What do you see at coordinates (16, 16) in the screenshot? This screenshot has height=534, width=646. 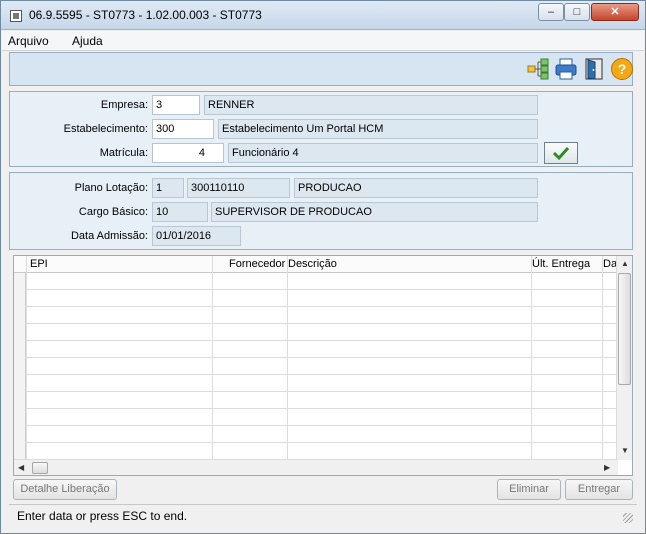 I see `app-icon` at bounding box center [16, 16].